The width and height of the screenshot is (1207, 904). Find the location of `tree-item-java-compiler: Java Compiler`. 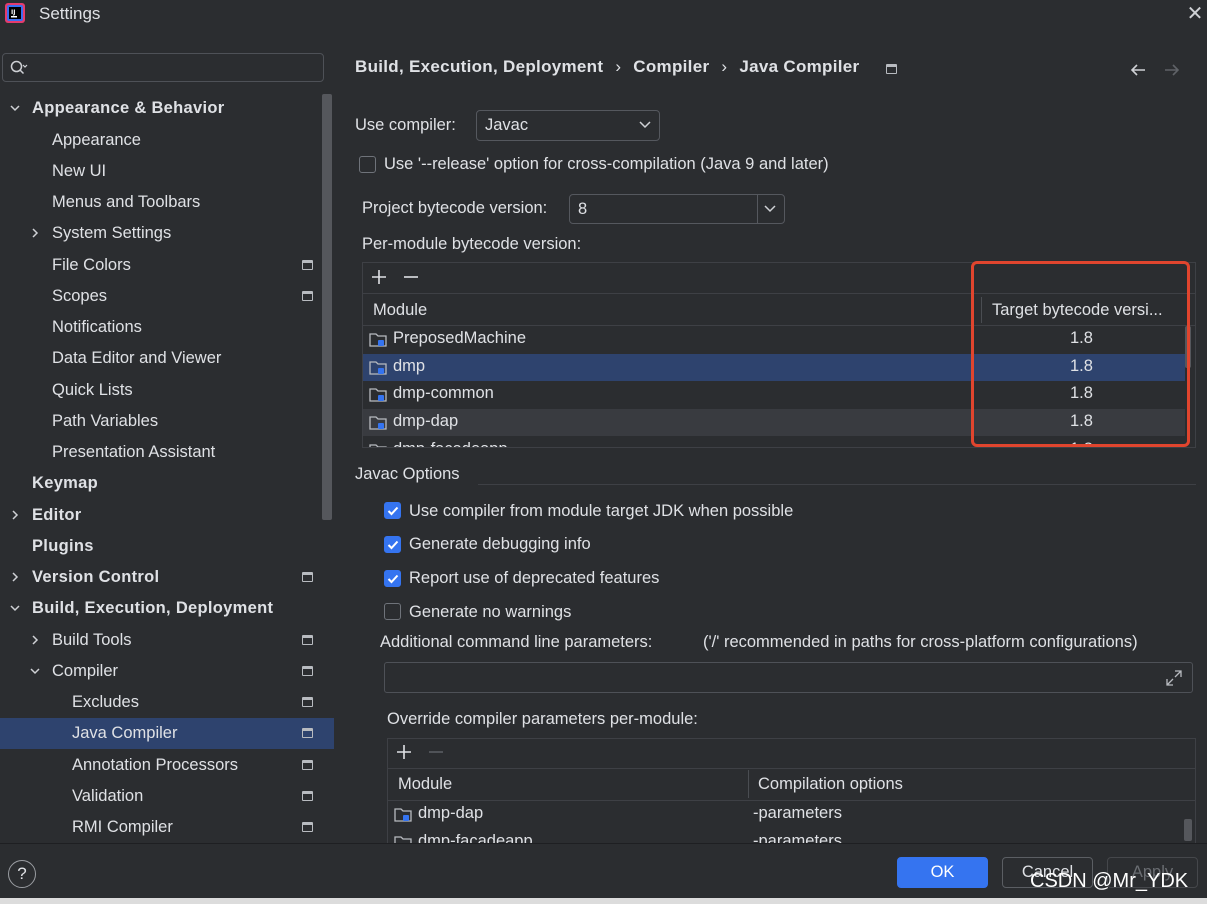

tree-item-java-compiler: Java Compiler is located at coordinates (167, 733).